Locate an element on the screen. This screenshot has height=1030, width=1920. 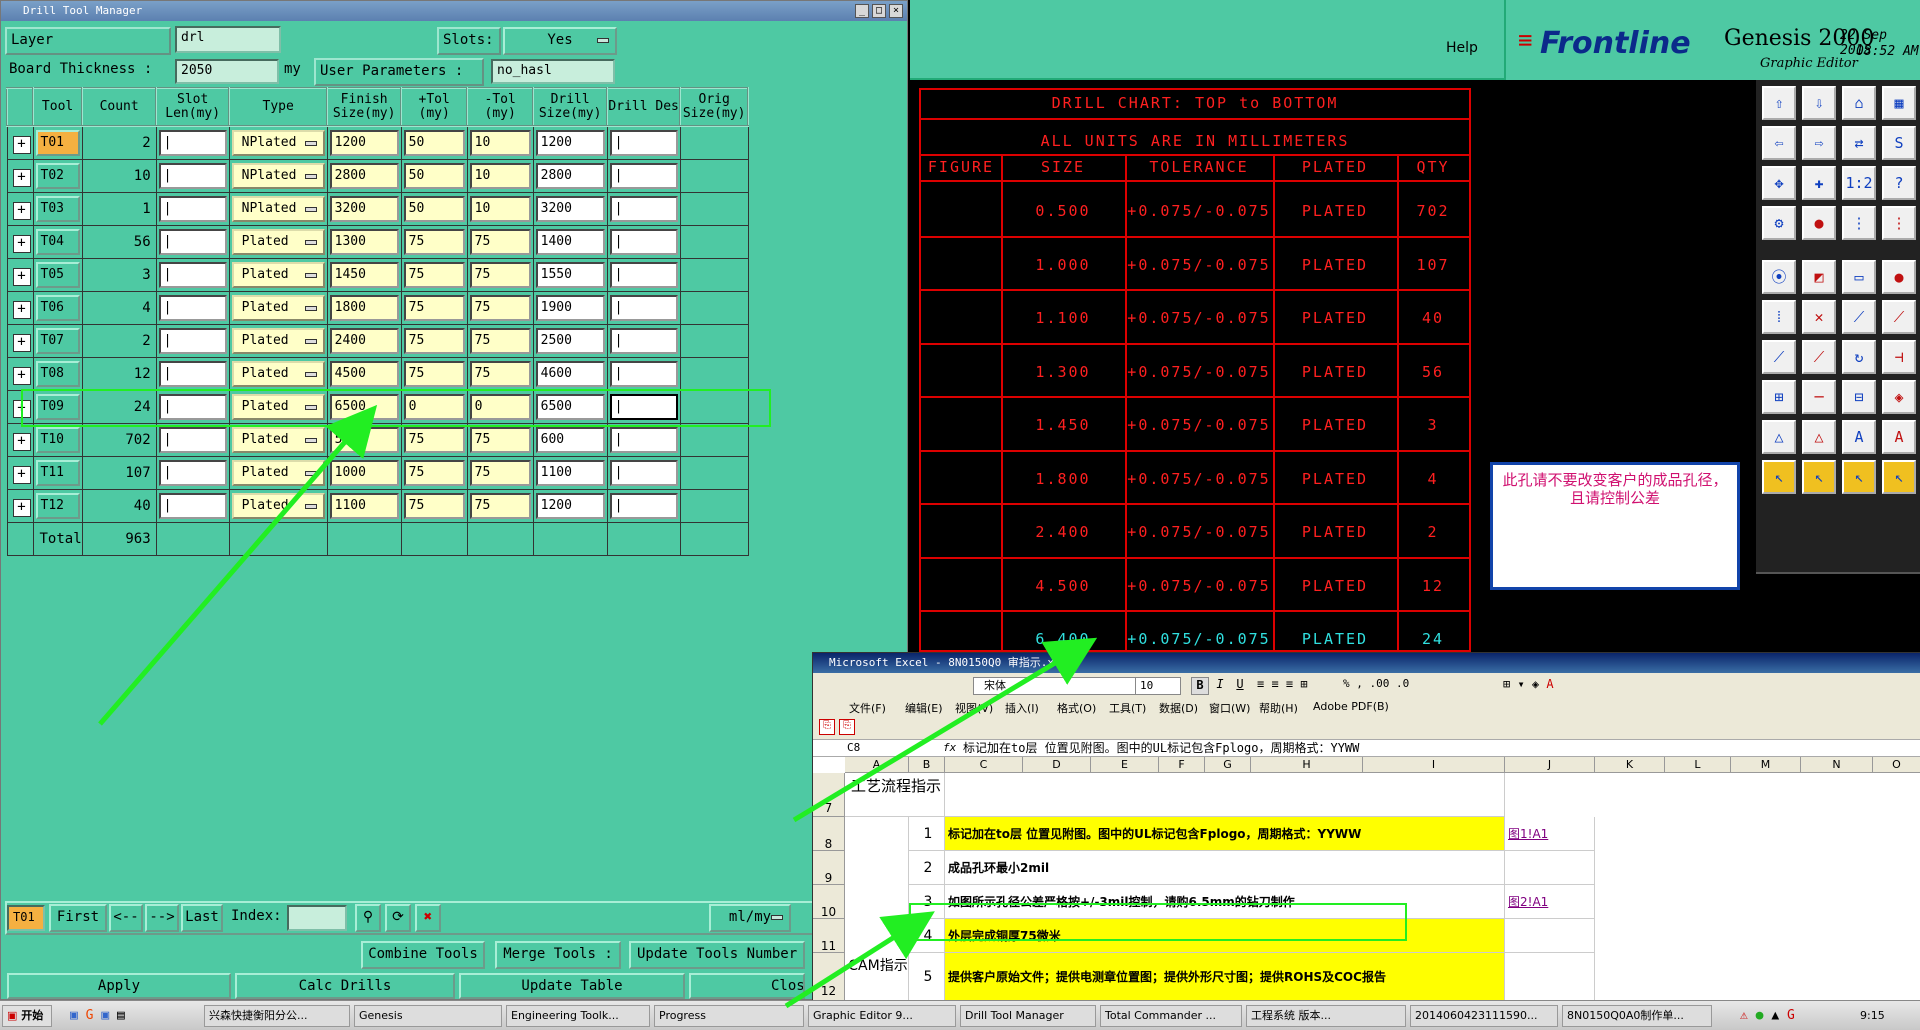
column-header: B is located at coordinates (927, 765).